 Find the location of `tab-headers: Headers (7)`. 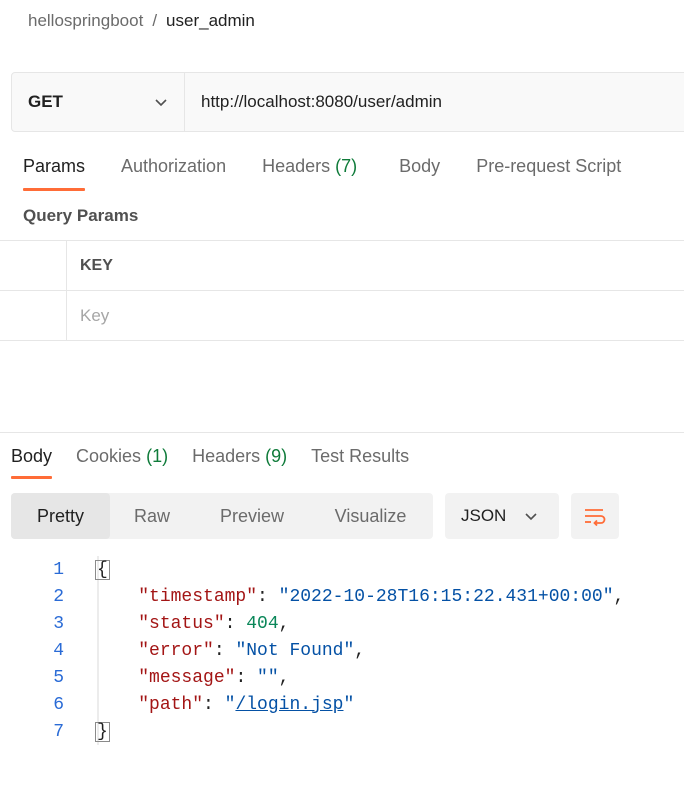

tab-headers: Headers (7) is located at coordinates (309, 173).